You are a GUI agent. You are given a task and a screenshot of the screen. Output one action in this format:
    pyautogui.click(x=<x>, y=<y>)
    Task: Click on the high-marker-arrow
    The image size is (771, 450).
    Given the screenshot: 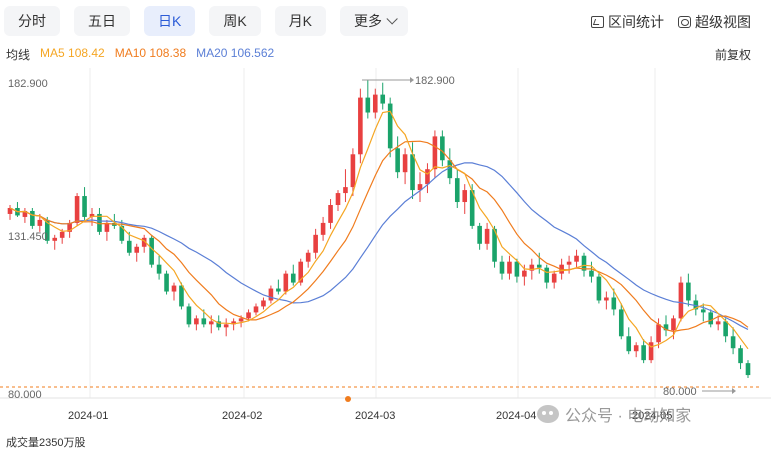 What is the action you would take?
    pyautogui.click(x=412, y=80)
    